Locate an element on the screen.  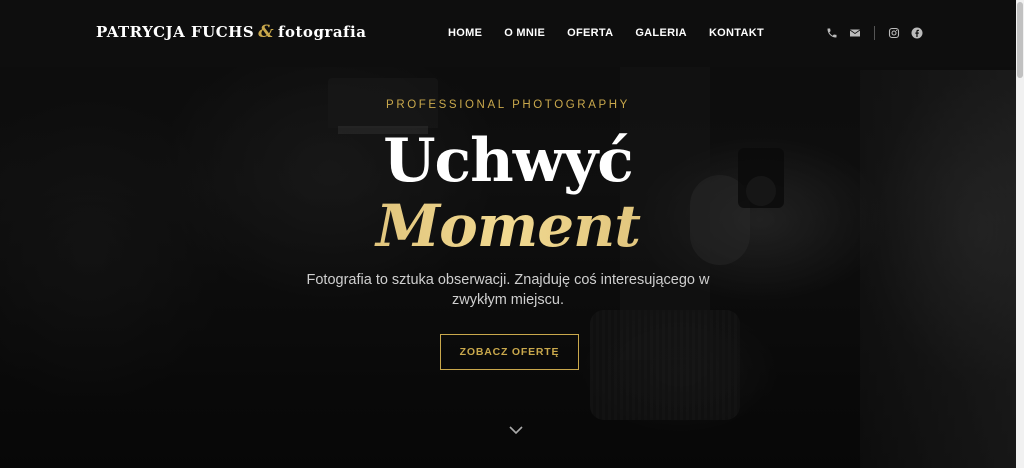
hero-title-line1: Uchwyć is located at coordinates (508, 161).